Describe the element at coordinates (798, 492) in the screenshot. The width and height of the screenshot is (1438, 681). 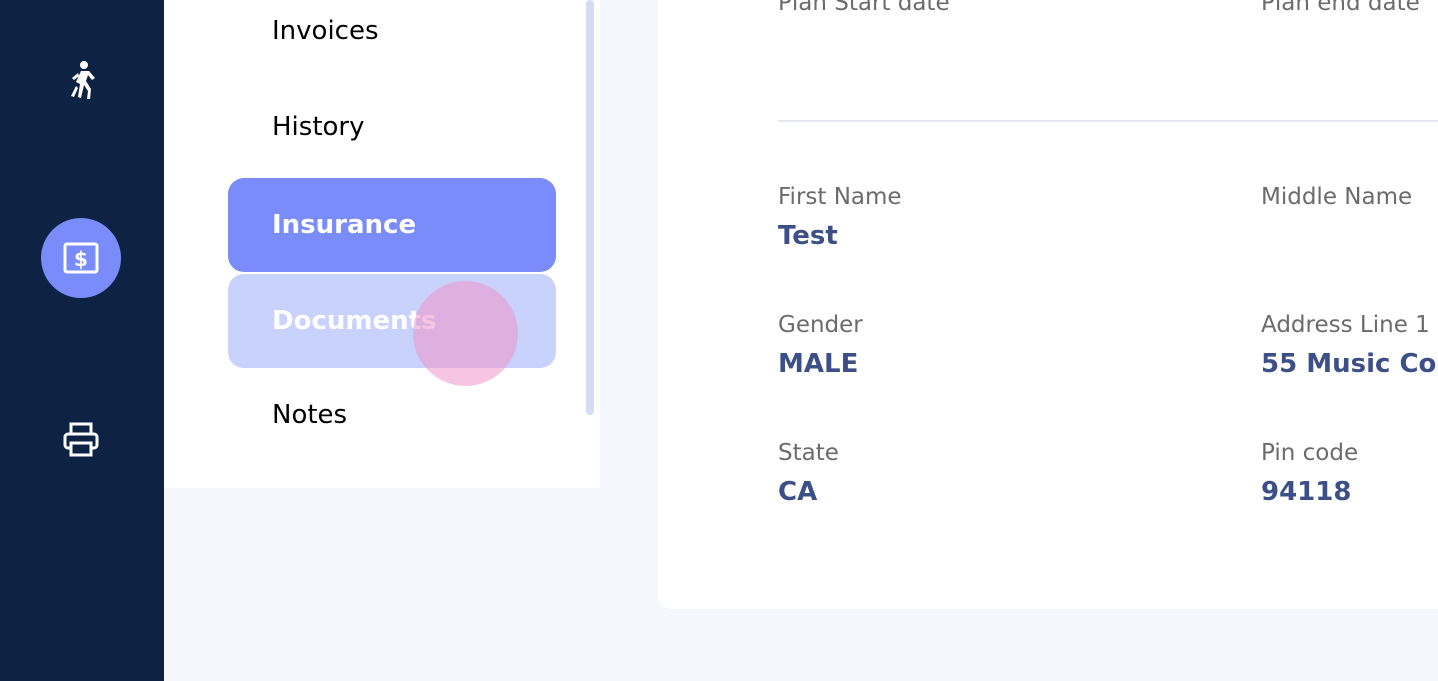
I see `state-value: CA` at that location.